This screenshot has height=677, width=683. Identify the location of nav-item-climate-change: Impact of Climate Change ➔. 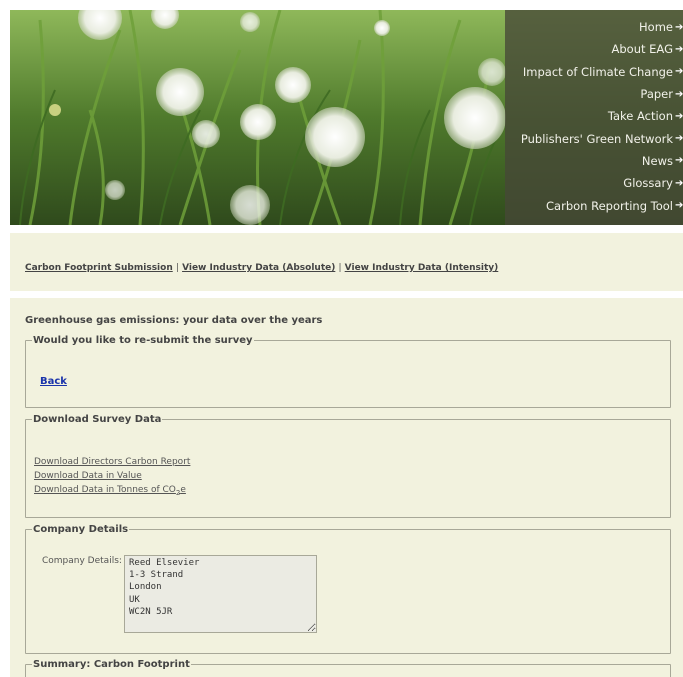
(594, 72).